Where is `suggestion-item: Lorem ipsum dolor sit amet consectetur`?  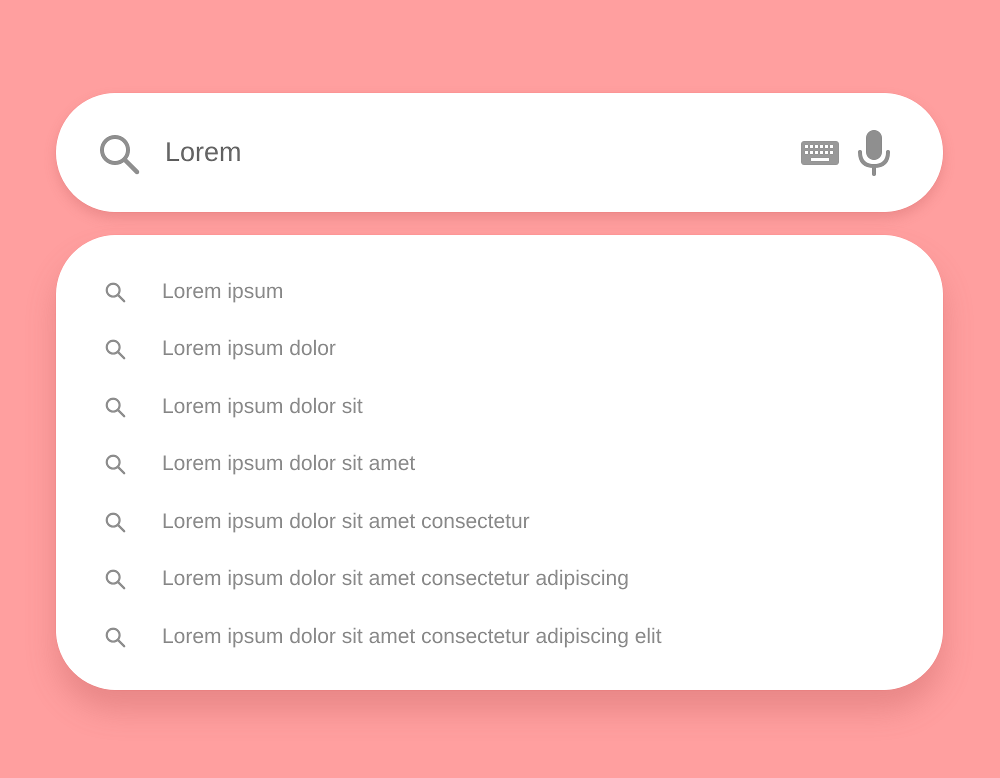 suggestion-item: Lorem ipsum dolor sit amet consectetur is located at coordinates (346, 522).